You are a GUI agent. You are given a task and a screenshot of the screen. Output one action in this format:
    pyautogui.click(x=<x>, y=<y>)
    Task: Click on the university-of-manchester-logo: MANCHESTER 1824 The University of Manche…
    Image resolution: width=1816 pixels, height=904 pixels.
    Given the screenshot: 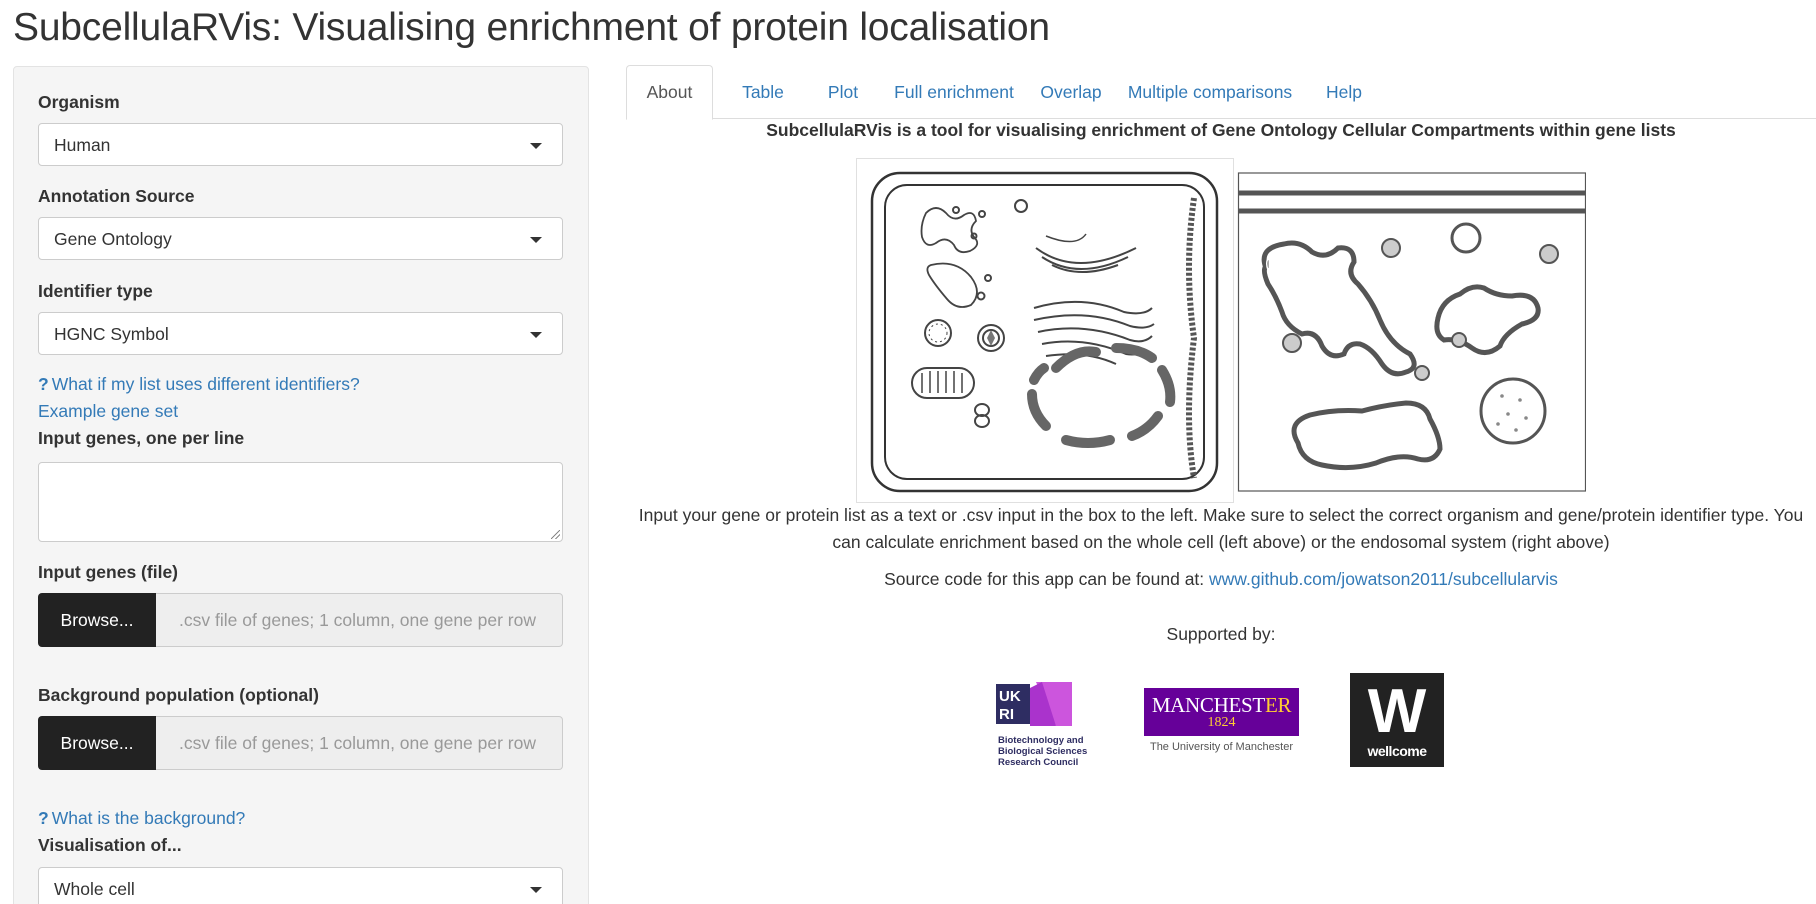 What is the action you would take?
    pyautogui.click(x=1224, y=723)
    